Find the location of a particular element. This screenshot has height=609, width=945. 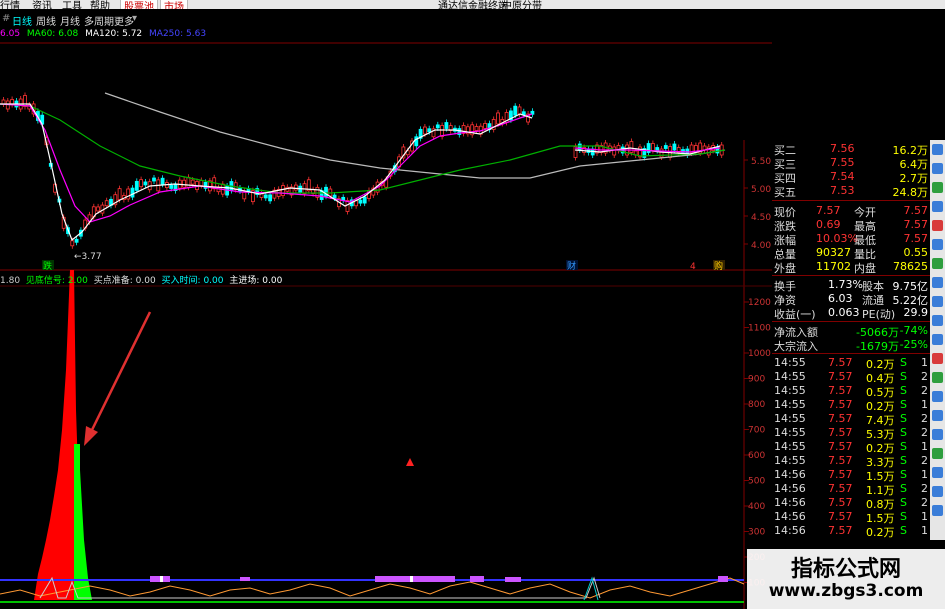

marker-label: 财 is located at coordinates (571, 266).